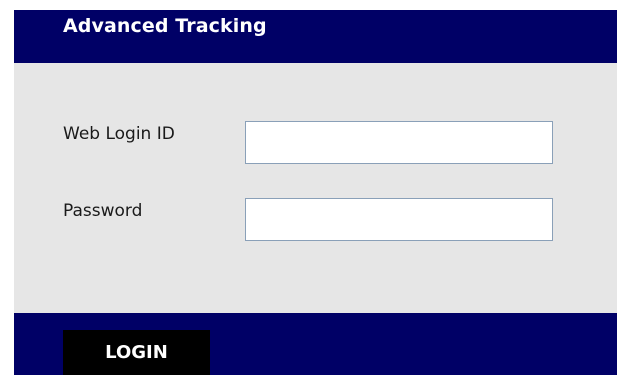 This screenshot has height=375, width=617. Describe the element at coordinates (399, 219) in the screenshot. I see `password-input` at that location.